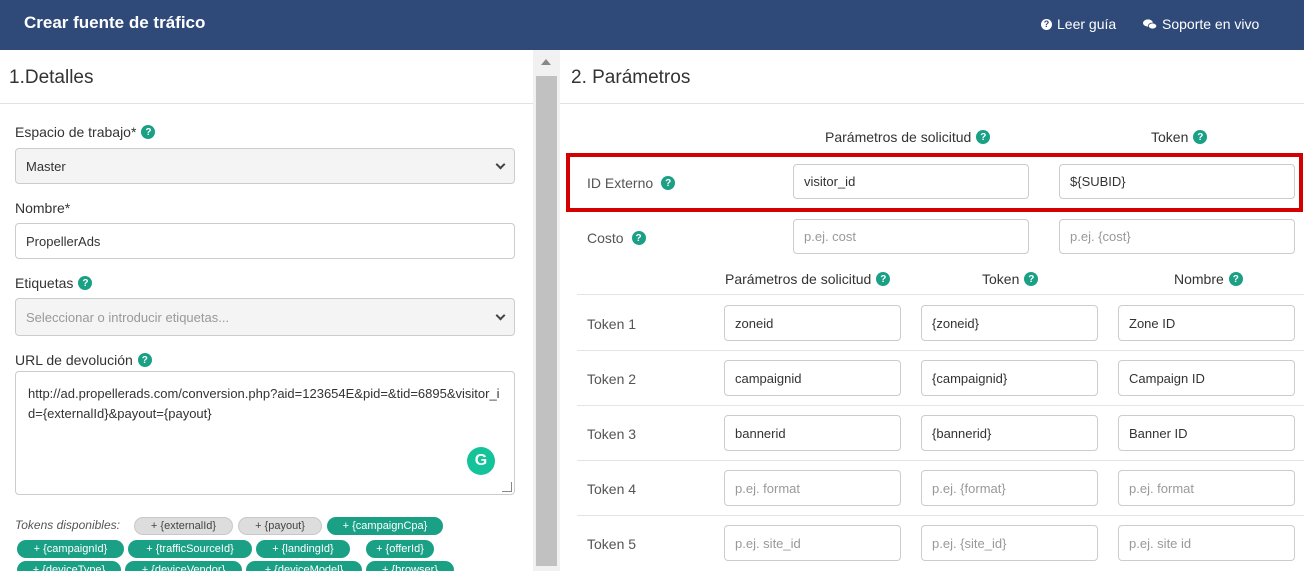  What do you see at coordinates (612, 434) in the screenshot?
I see `token-3-label: Token 3` at bounding box center [612, 434].